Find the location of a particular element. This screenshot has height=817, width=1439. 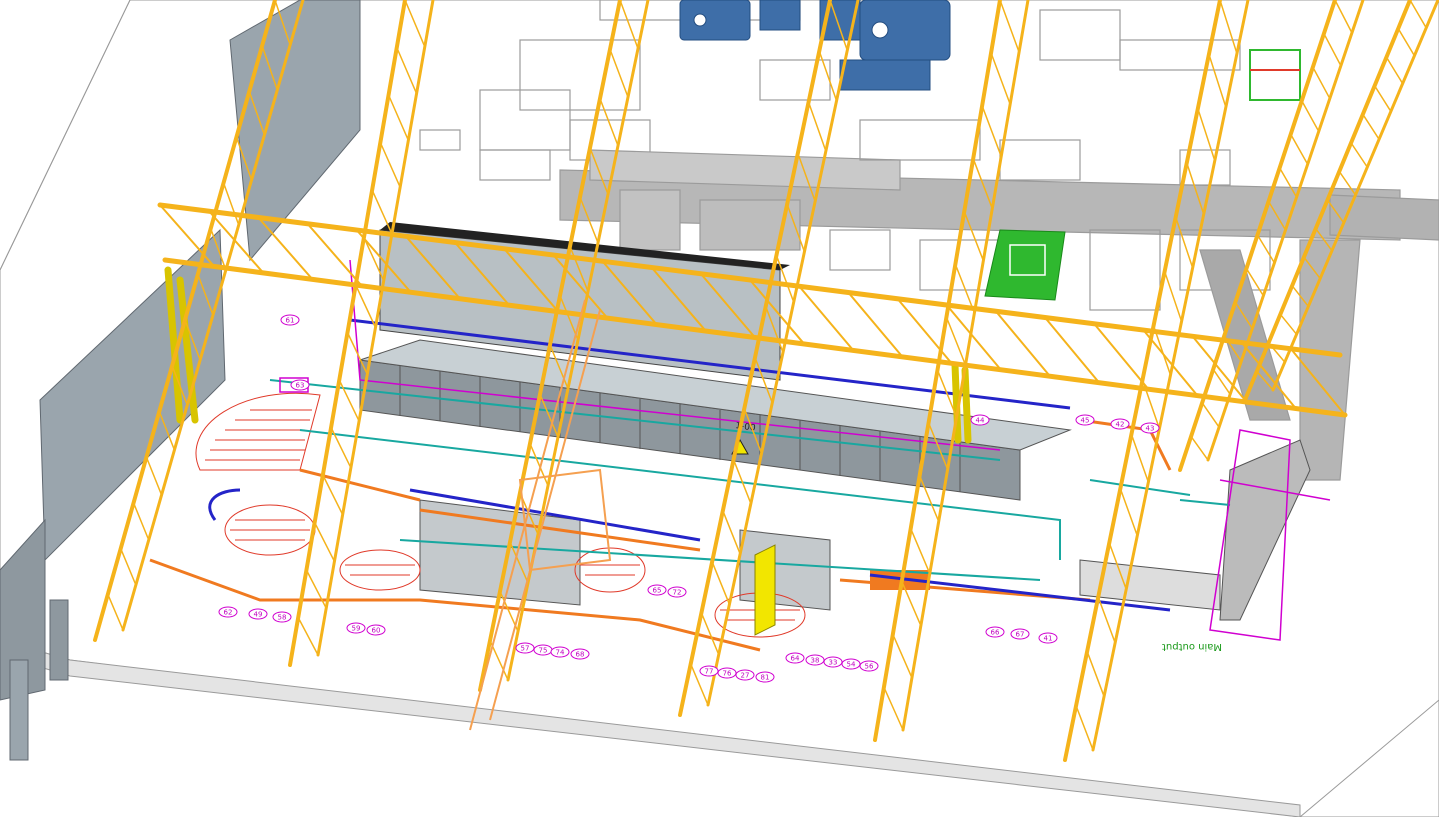

callout-balloon: 68 is located at coordinates (580, 654).